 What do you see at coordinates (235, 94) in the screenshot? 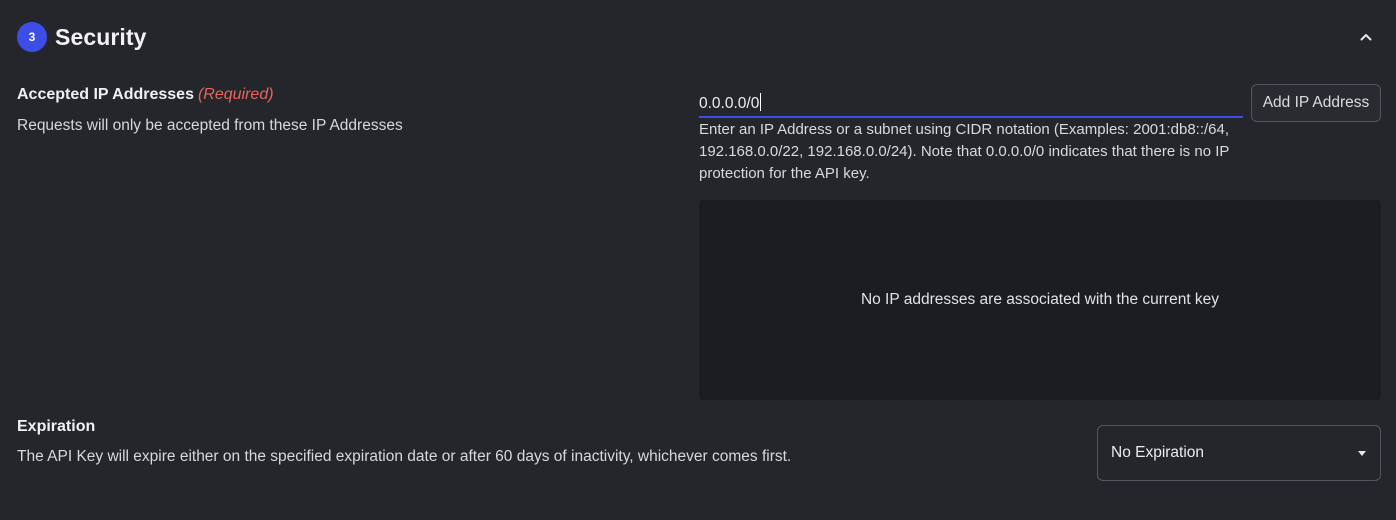
I see `required-indicator: (Required)` at bounding box center [235, 94].